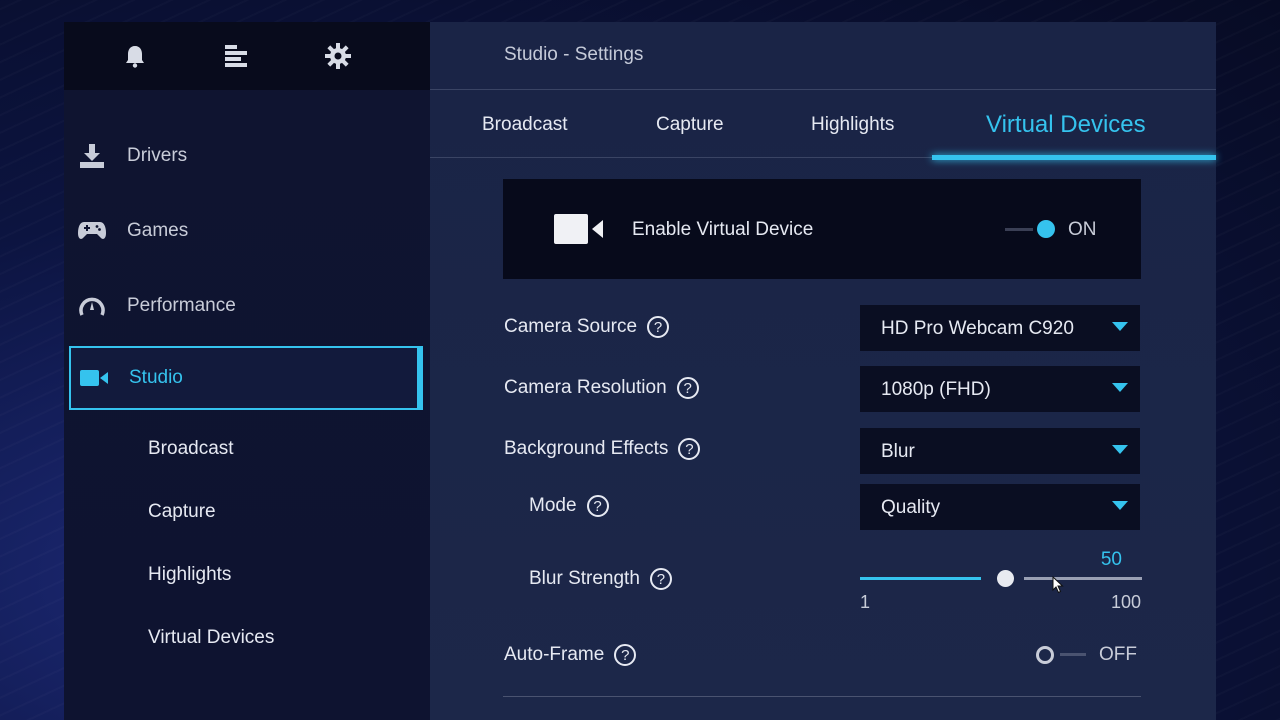  Describe the element at coordinates (246, 378) in the screenshot. I see `sidebar-item-studio: Studio` at that location.